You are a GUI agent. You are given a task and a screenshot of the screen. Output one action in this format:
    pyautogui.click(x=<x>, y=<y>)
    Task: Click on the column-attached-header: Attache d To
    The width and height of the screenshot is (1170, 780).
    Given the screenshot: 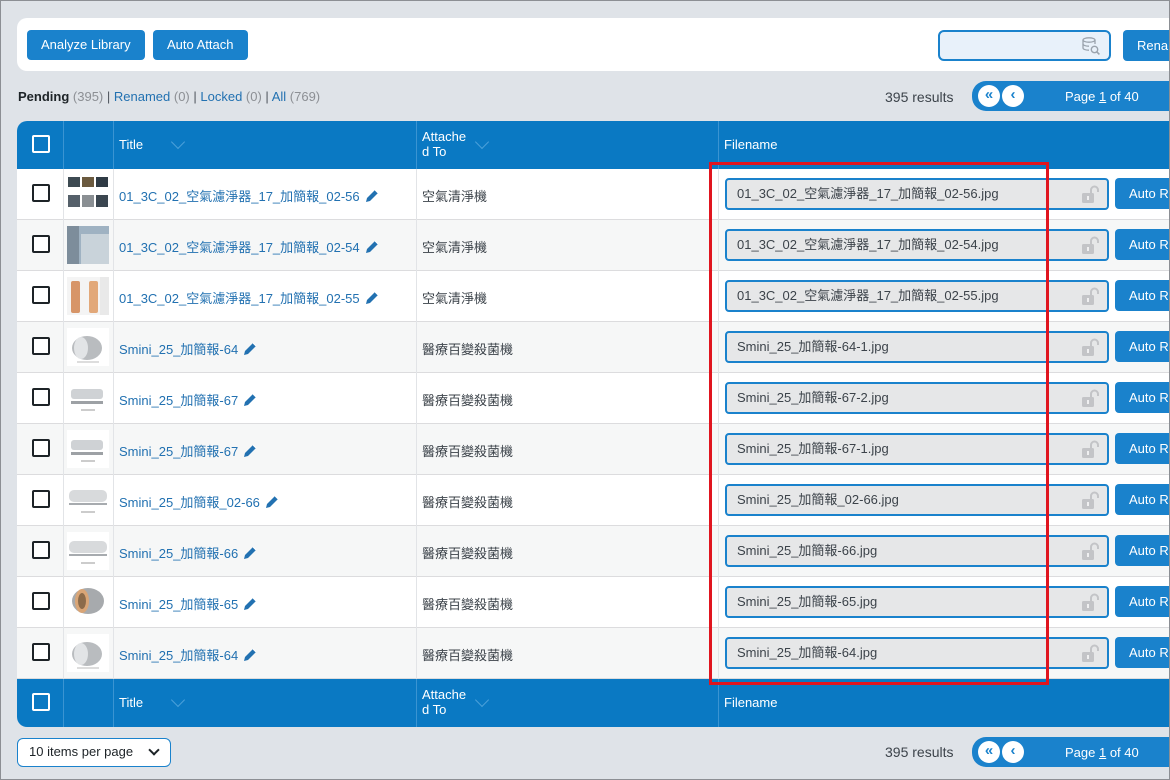 What is the action you would take?
    pyautogui.click(x=444, y=144)
    